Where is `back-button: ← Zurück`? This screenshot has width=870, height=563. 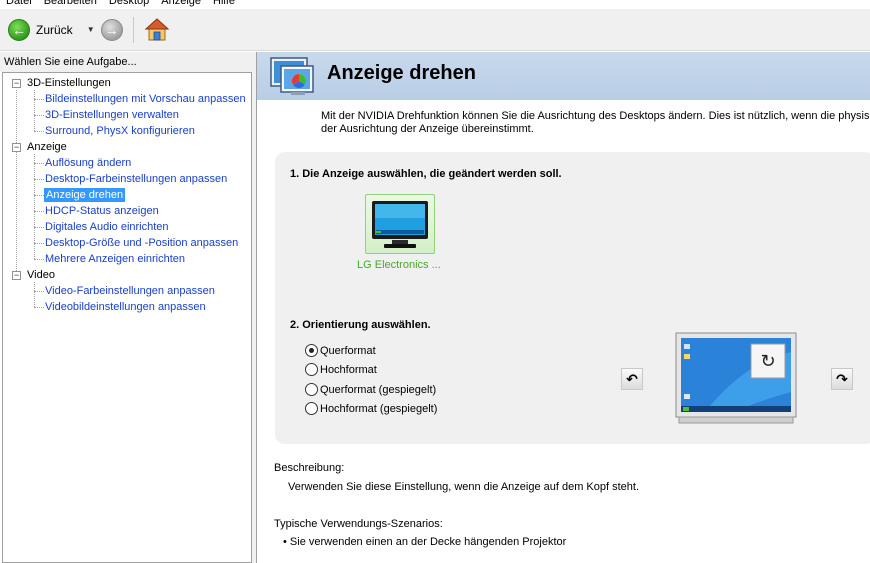
back-button: ← Zurück is located at coordinates (40, 30).